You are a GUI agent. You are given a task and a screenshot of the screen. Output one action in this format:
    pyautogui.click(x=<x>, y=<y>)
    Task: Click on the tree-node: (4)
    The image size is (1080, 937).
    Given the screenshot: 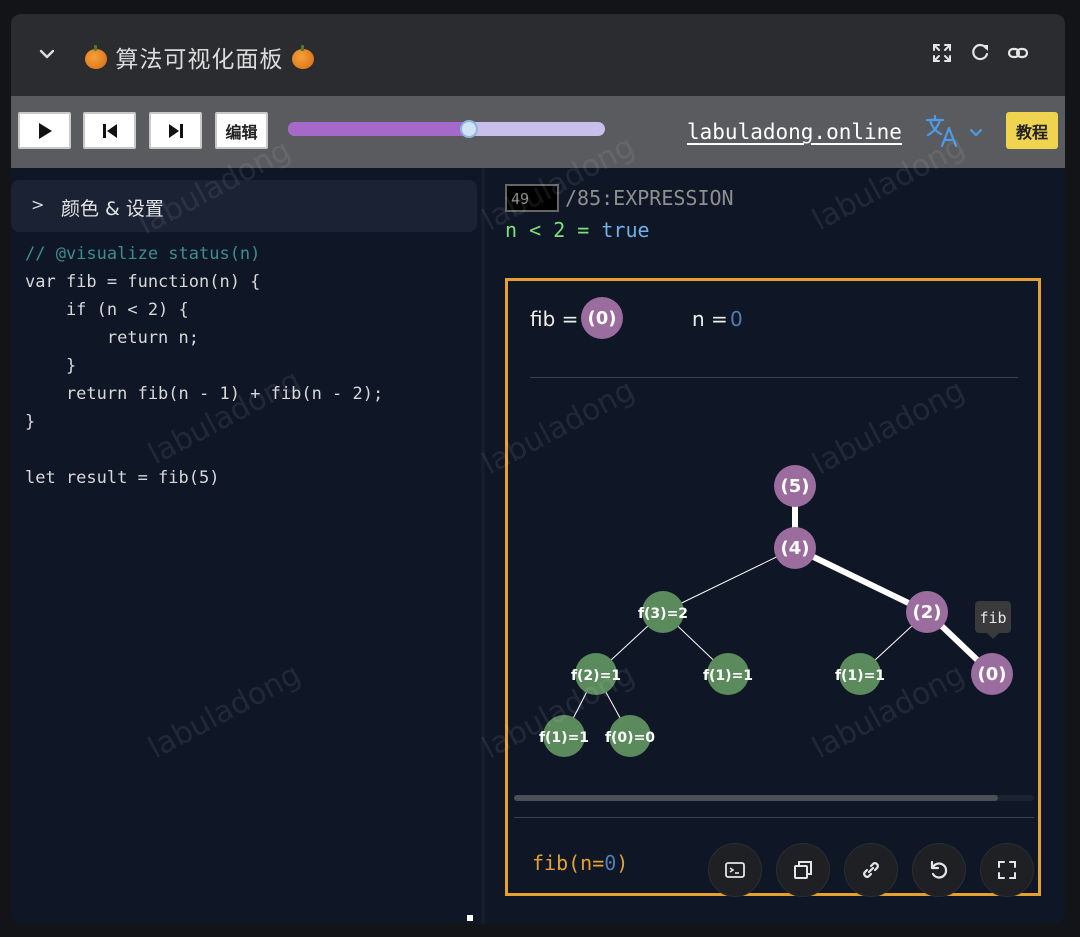 What is the action you would take?
    pyautogui.click(x=795, y=548)
    